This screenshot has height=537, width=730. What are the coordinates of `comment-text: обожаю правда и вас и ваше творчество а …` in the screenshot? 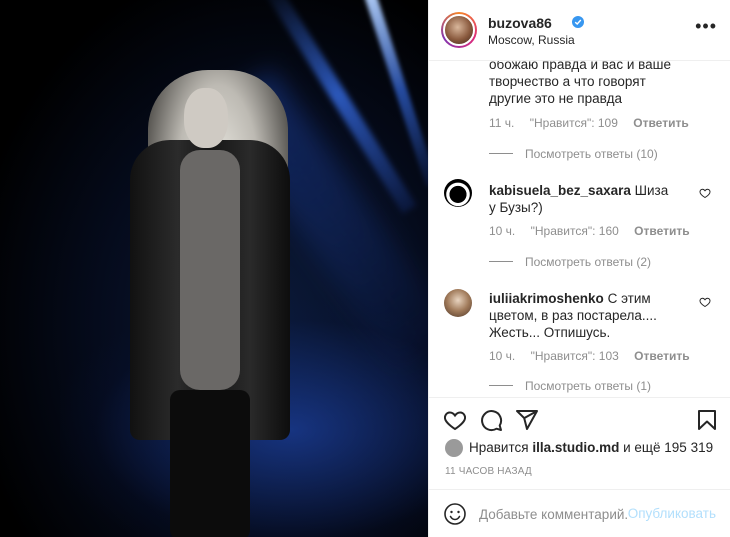 It's located at (580, 83).